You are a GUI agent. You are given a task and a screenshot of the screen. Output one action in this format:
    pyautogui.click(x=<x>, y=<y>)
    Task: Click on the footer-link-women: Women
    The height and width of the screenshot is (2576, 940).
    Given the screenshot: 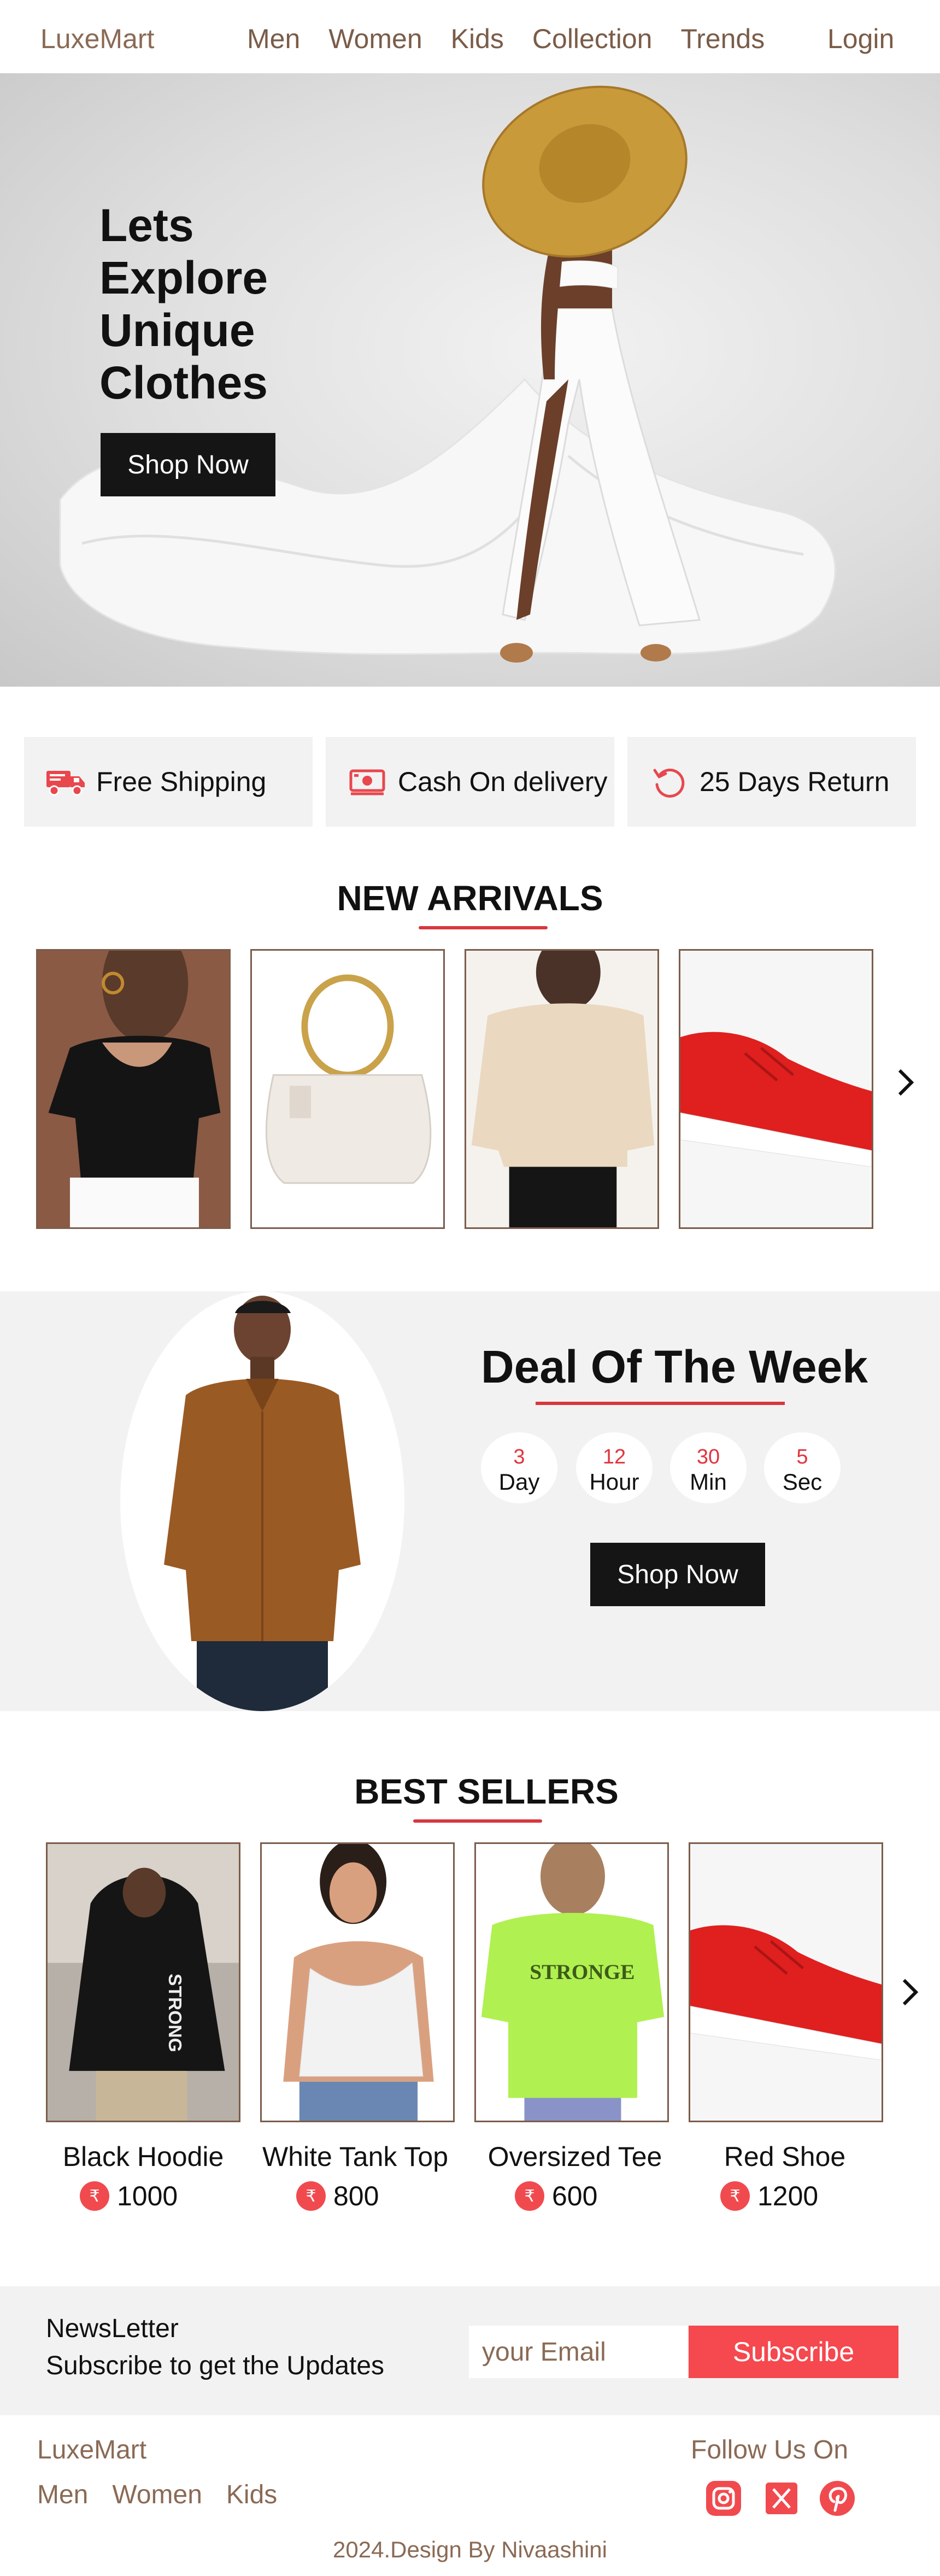 What is the action you would take?
    pyautogui.click(x=157, y=2495)
    